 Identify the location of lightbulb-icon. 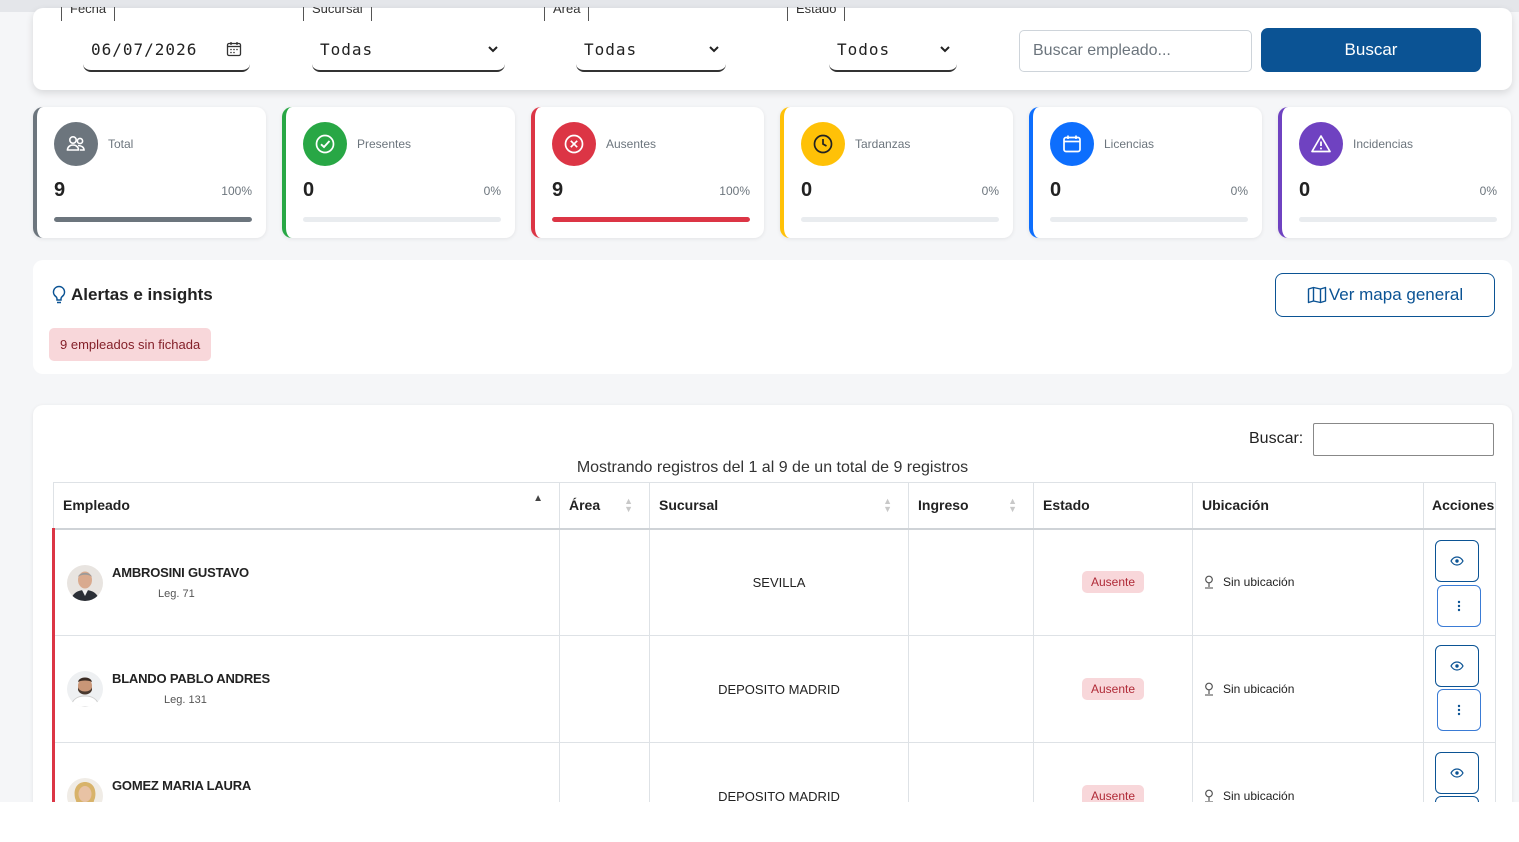
(59, 294).